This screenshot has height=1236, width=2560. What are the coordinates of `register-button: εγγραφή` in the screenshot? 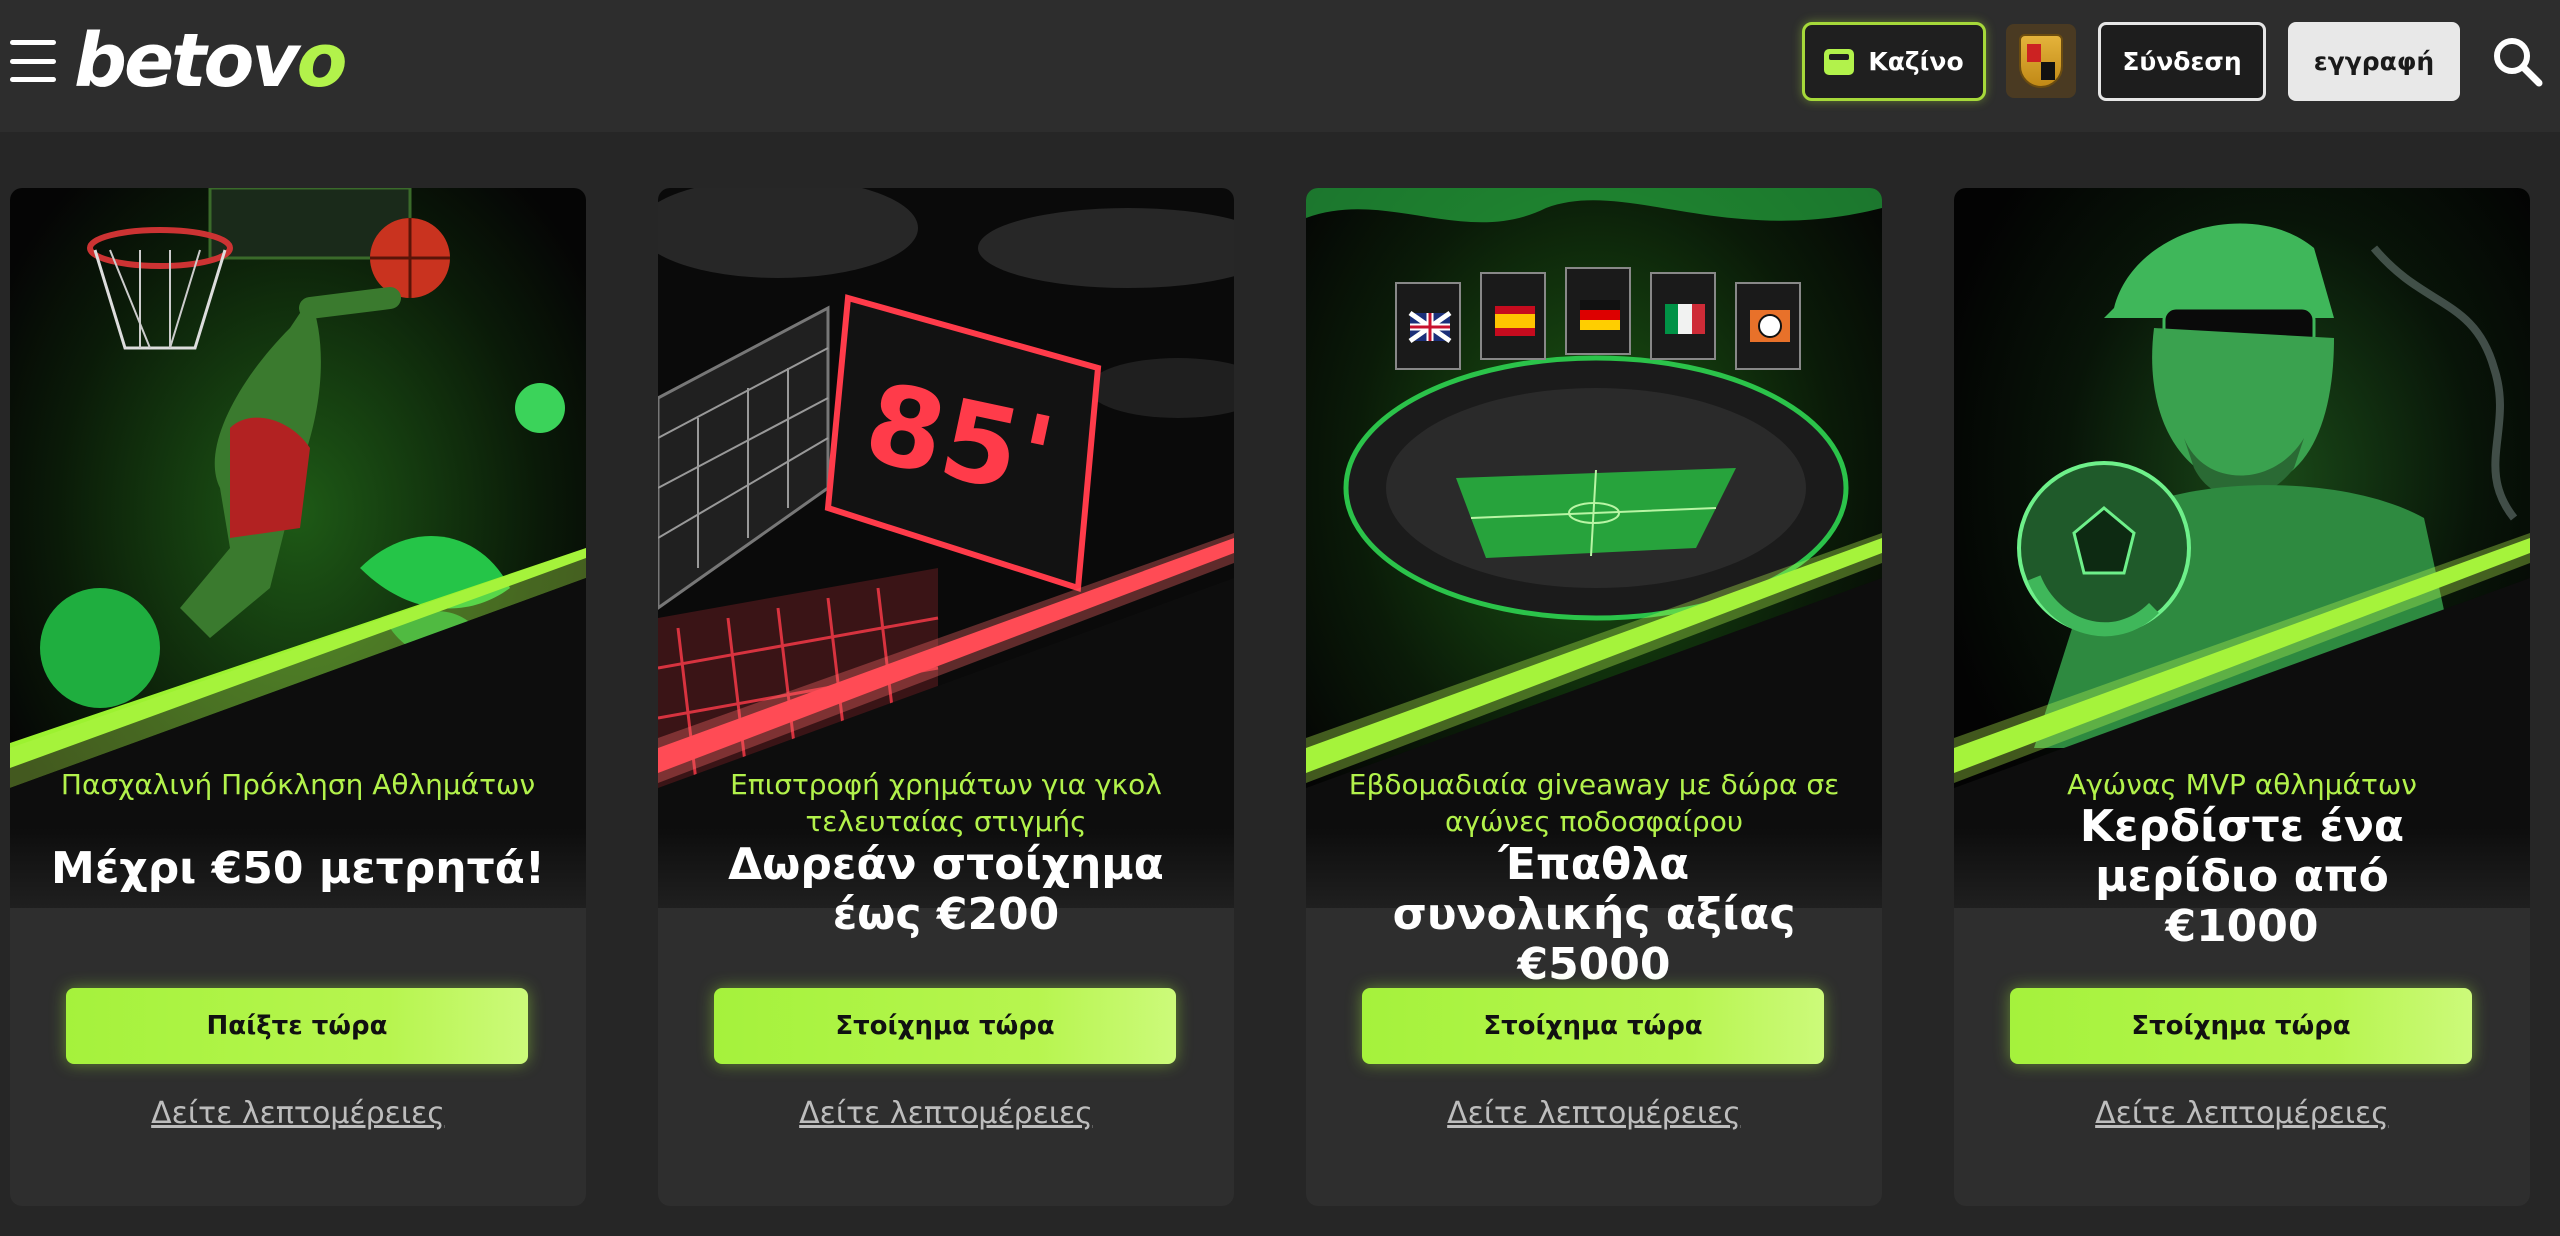 It's located at (2374, 61).